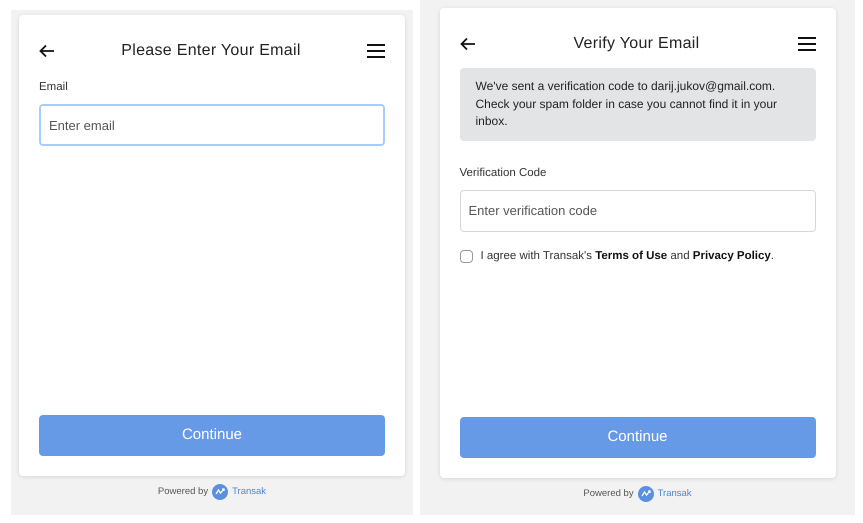 The width and height of the screenshot is (863, 523). Describe the element at coordinates (636, 44) in the screenshot. I see `screen-title: Verify Your Email` at that location.